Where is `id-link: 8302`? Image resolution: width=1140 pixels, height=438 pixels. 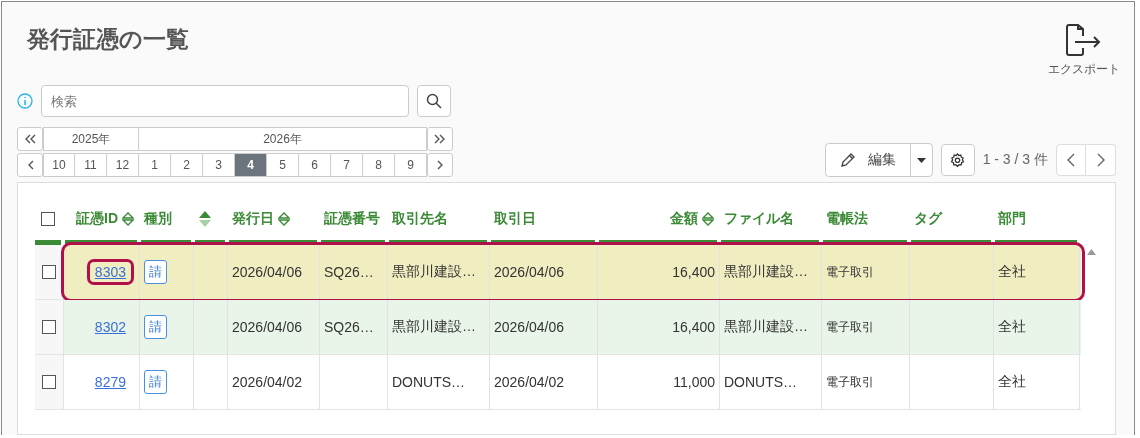
id-link: 8302 is located at coordinates (110, 327).